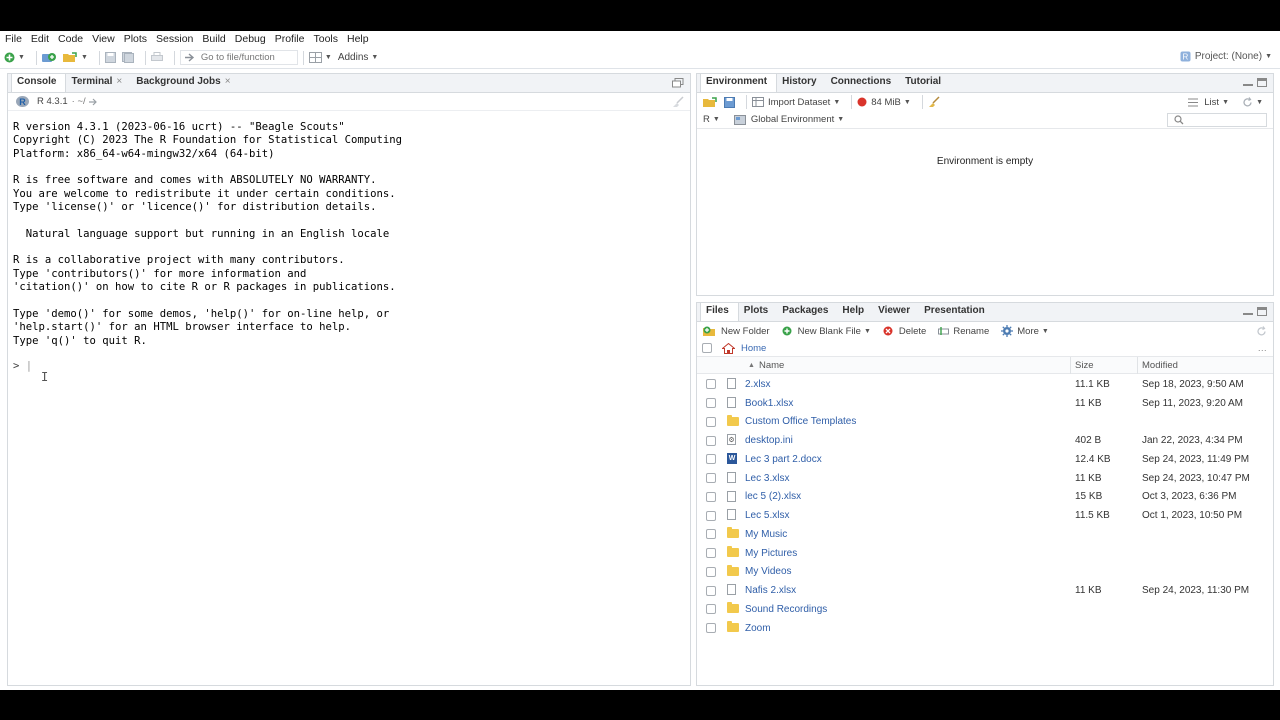 This screenshot has height=720, width=1280. What do you see at coordinates (855, 312) in the screenshot?
I see `tab-help: Help` at bounding box center [855, 312].